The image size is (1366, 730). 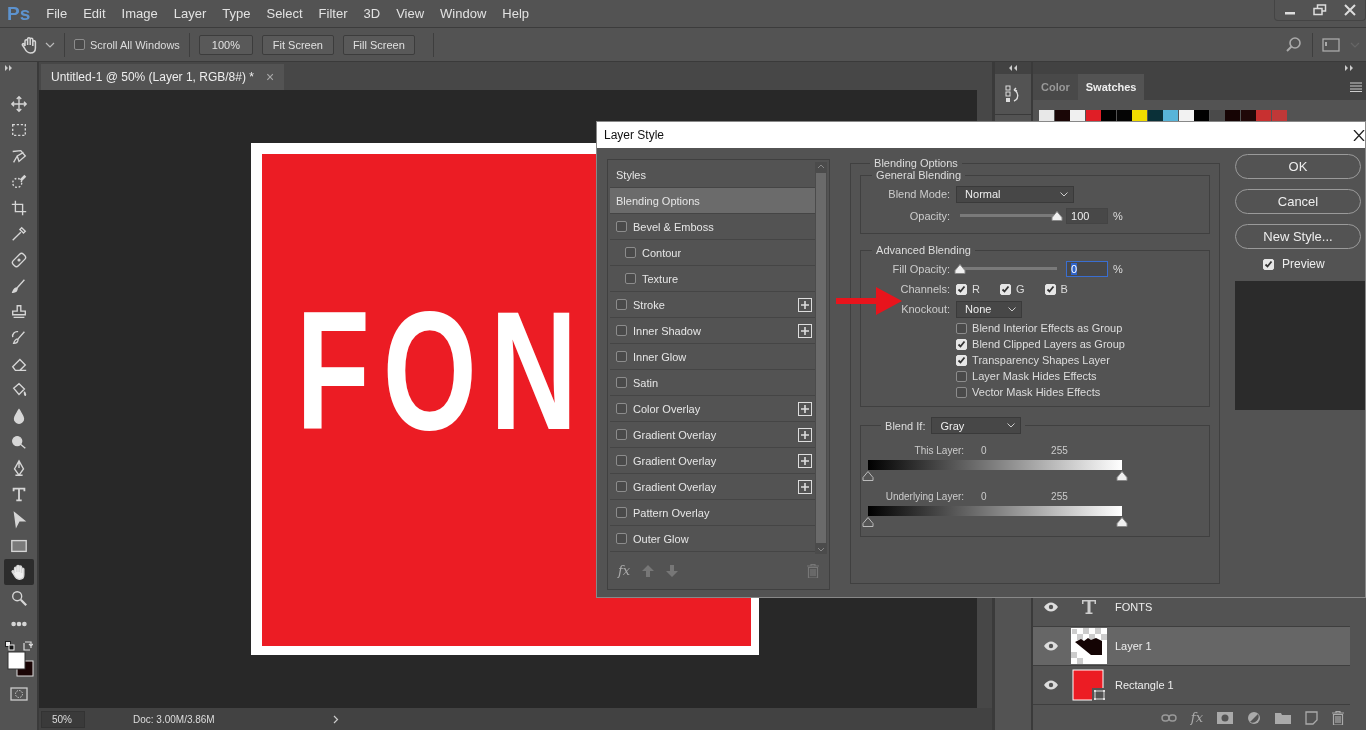 What do you see at coordinates (63, 719) in the screenshot?
I see `zoom-field: 50%` at bounding box center [63, 719].